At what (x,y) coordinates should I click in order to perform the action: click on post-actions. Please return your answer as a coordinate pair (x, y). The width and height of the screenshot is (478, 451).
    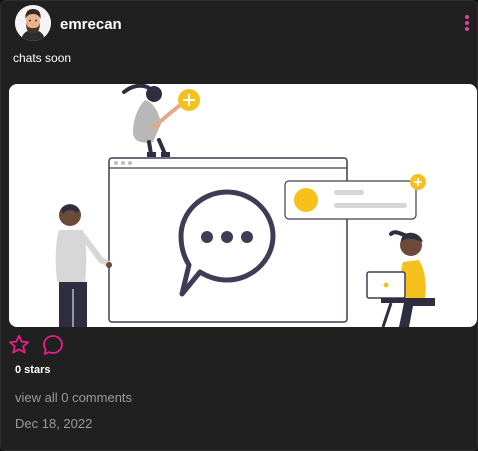
    Looking at the image, I should click on (47, 346).